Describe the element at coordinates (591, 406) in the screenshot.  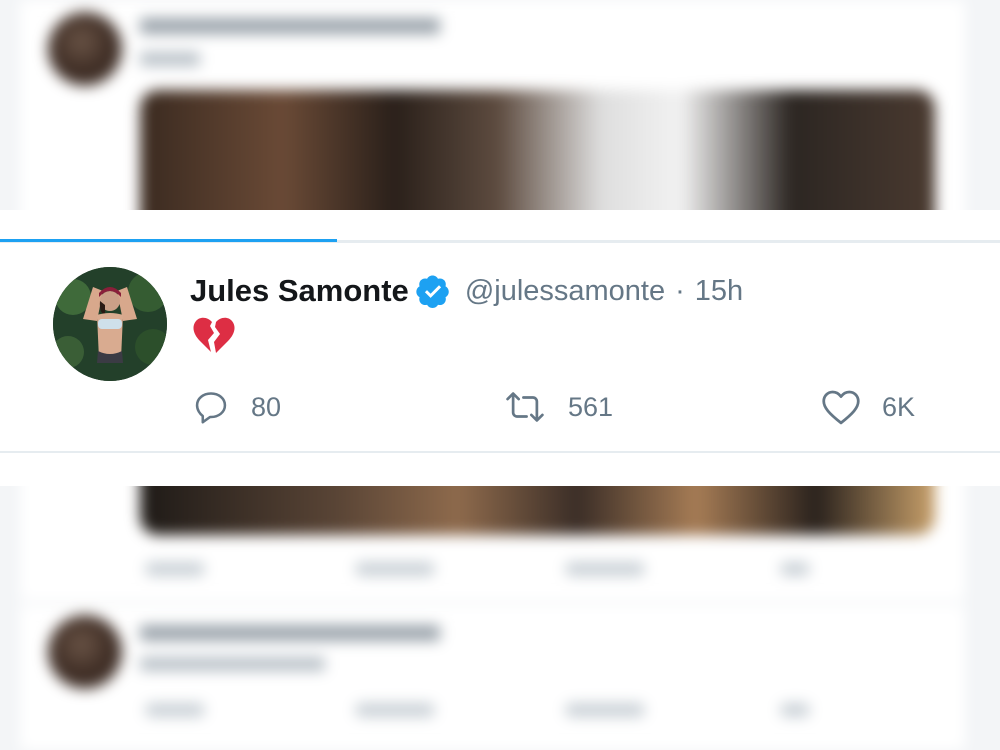
I see `retweet-count: 561` at that location.